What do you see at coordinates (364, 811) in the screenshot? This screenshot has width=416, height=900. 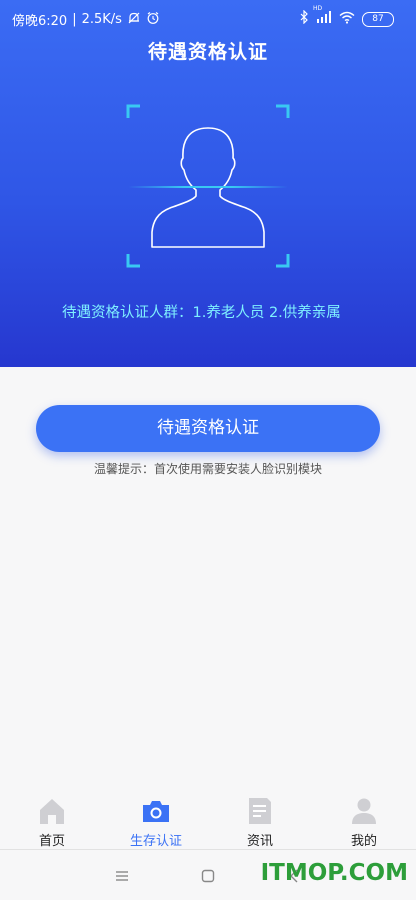 I see `user-icon` at bounding box center [364, 811].